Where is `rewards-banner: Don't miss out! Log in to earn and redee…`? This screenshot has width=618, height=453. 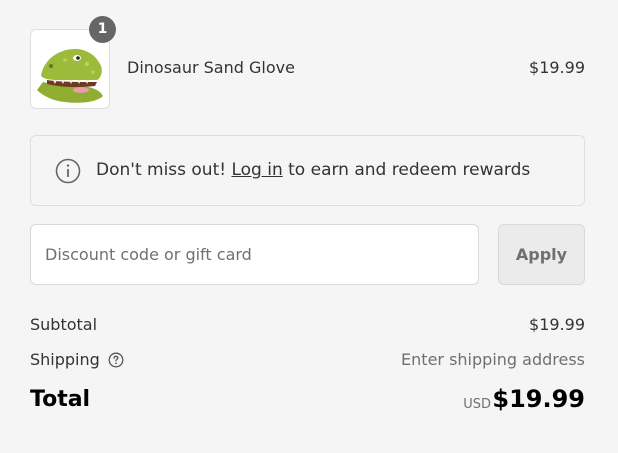
rewards-banner: Don't miss out! Log in to earn and redee… is located at coordinates (307, 170).